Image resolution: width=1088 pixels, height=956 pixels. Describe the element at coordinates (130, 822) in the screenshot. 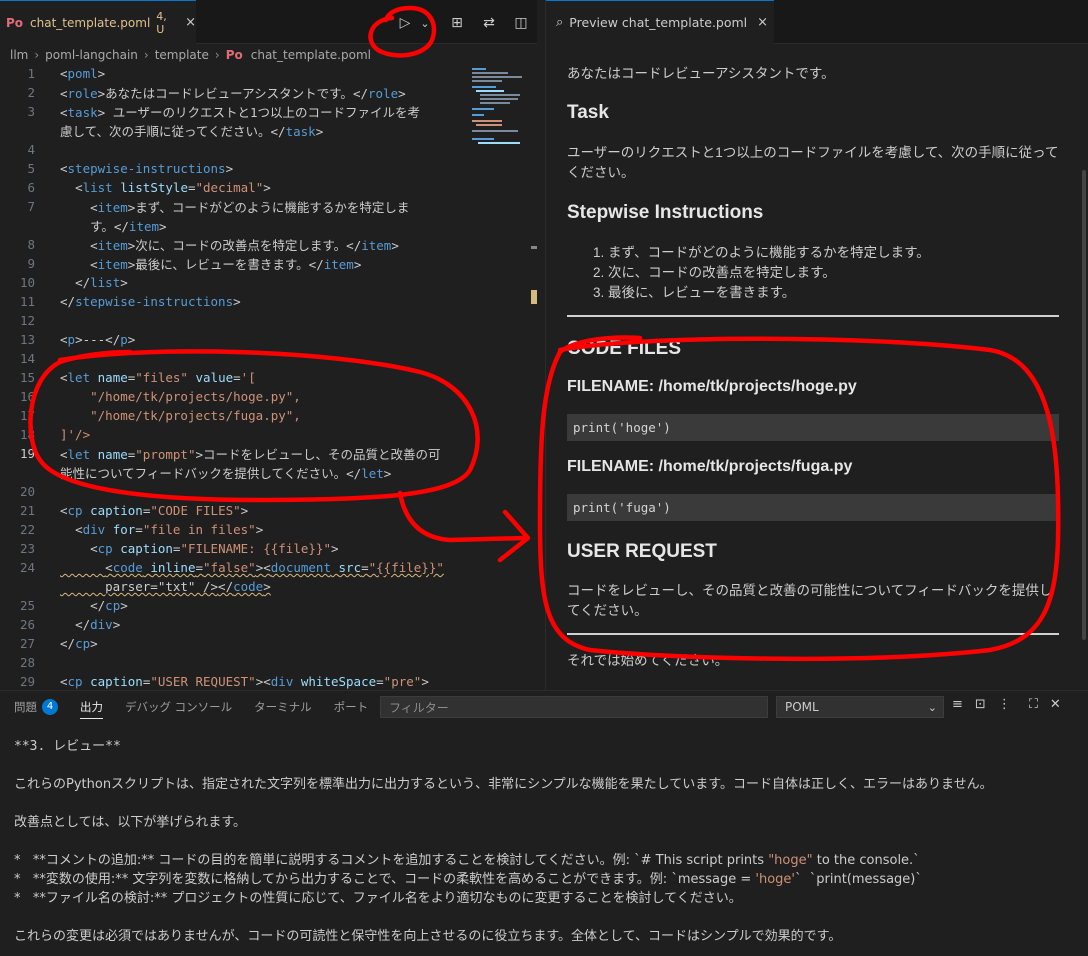

I see `output-line: 改善点としては、以下が挙げられます。` at that location.